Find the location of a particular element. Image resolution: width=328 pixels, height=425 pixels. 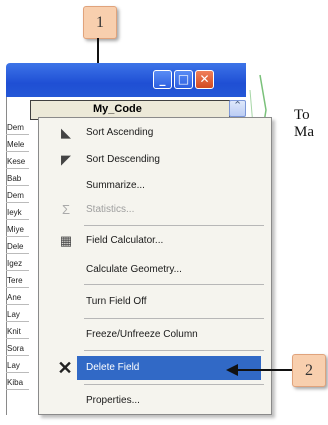

side-text-line-2: Ma is located at coordinates (304, 132).